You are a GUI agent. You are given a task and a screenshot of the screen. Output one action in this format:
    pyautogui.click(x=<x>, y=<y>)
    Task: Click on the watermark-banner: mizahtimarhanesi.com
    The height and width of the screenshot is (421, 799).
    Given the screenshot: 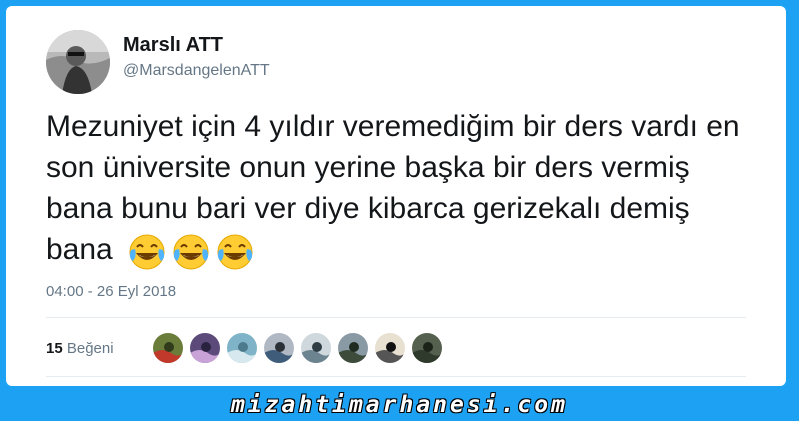 What is the action you would take?
    pyautogui.click(x=399, y=405)
    